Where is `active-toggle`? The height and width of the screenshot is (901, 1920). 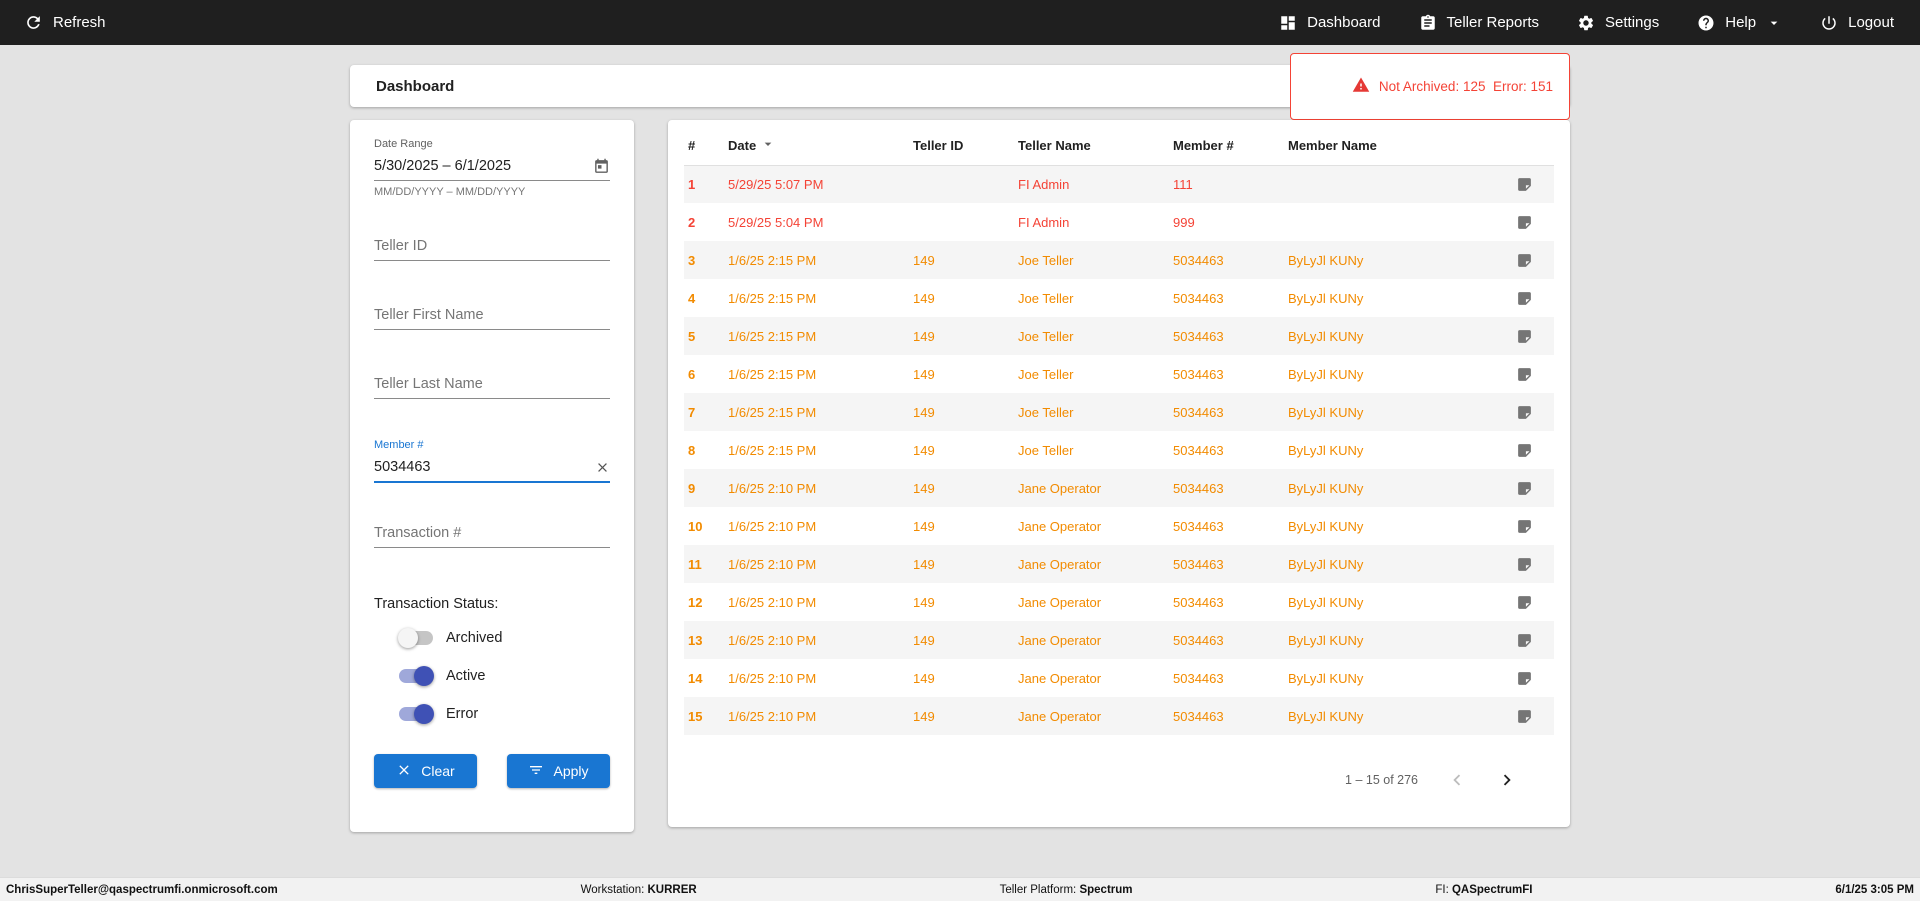
active-toggle is located at coordinates (416, 676).